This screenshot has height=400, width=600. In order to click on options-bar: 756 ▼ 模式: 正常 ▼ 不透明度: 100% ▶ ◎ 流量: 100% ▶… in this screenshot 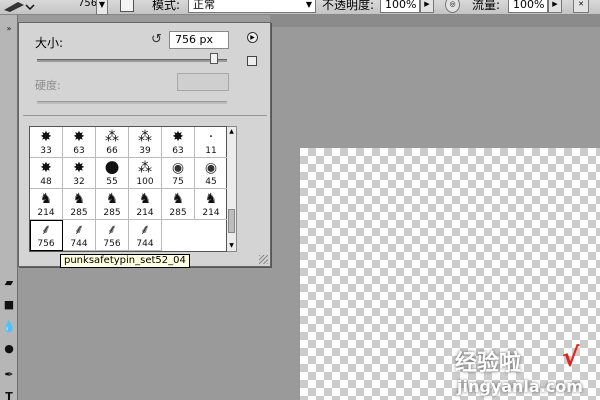, I will do `click(300, 7)`.